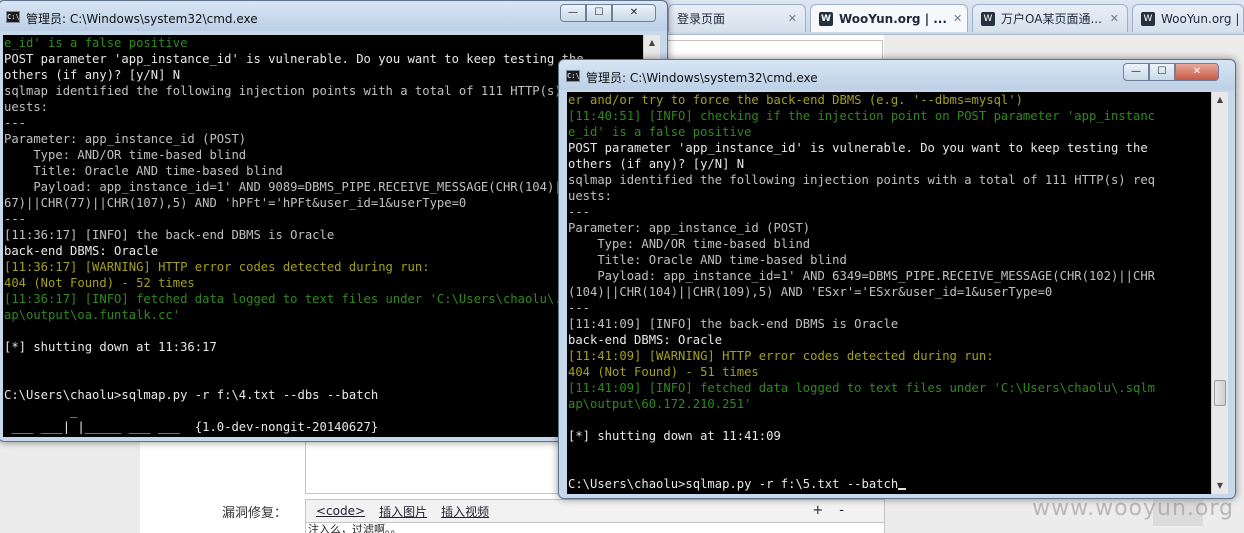  Describe the element at coordinates (1220, 486) in the screenshot. I see `scroll-down-icon: ▼` at that location.